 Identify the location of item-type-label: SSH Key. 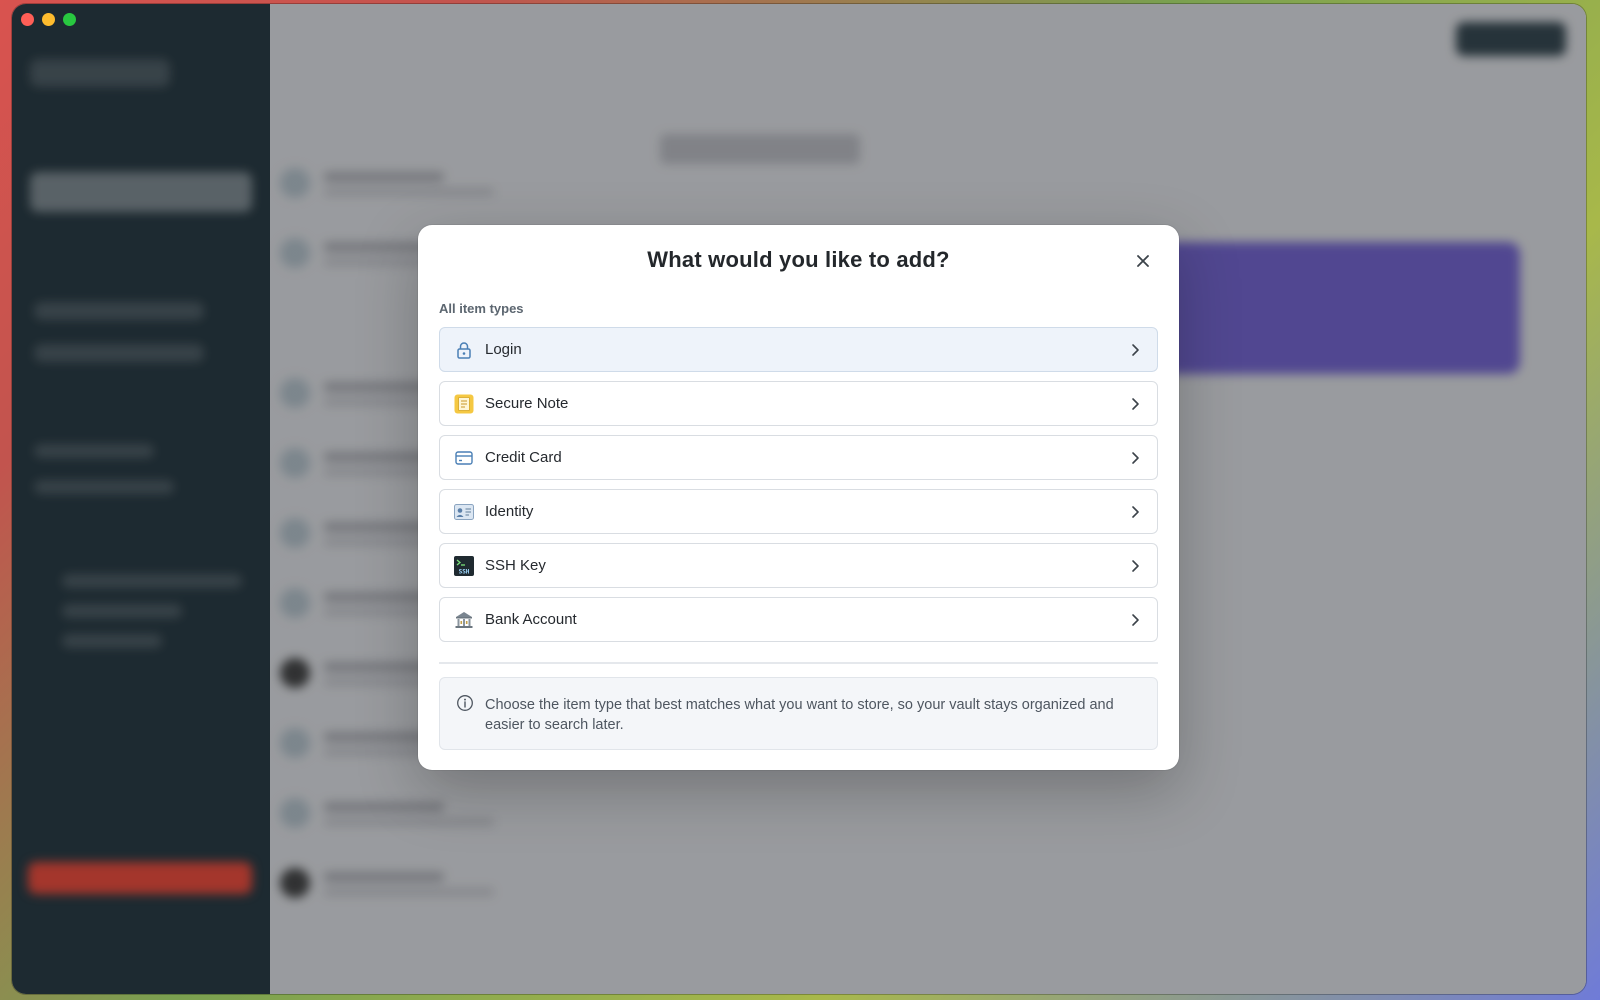
(515, 565).